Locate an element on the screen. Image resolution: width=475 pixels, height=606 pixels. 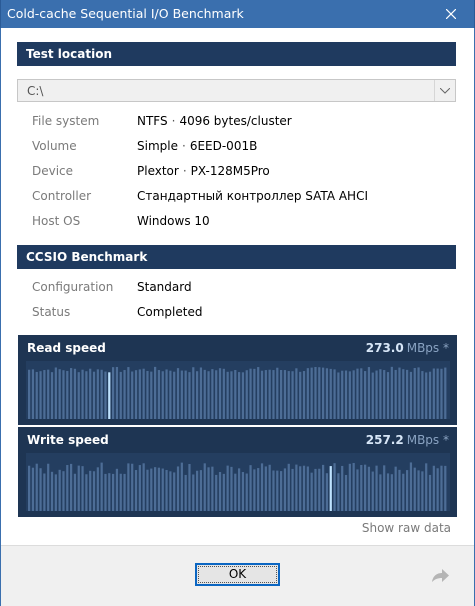
section-header-benchmark: CCSIO Benchmark is located at coordinates (236, 257).